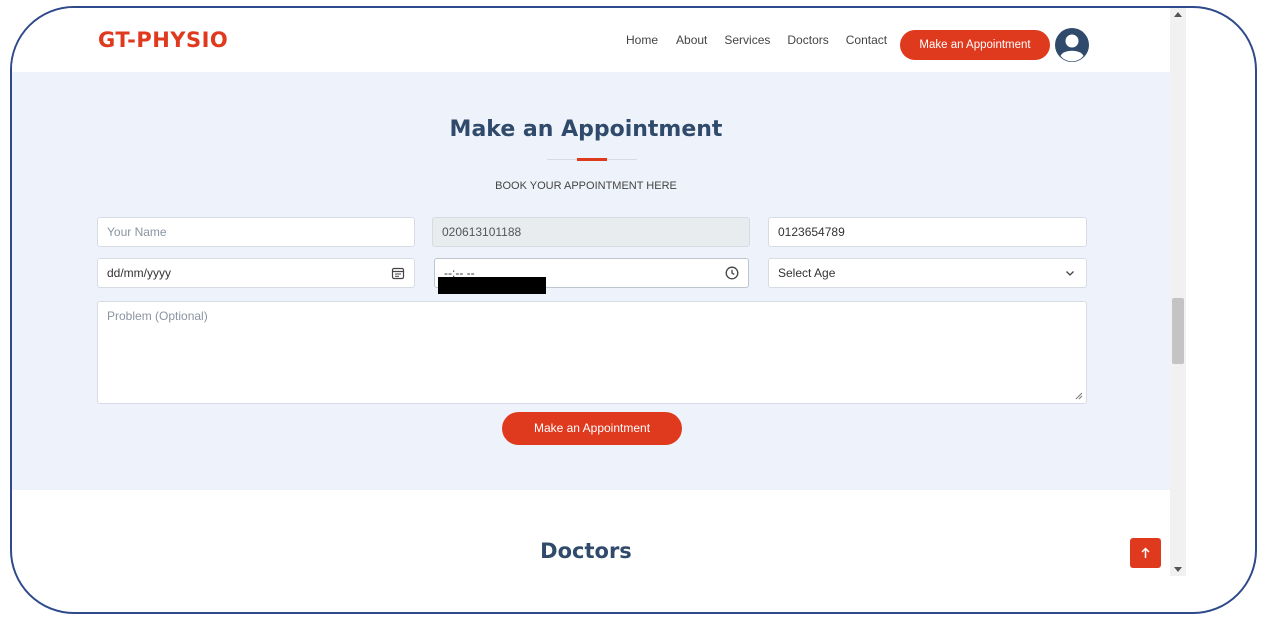  Describe the element at coordinates (1079, 396) in the screenshot. I see `resize-handle-icon` at that location.